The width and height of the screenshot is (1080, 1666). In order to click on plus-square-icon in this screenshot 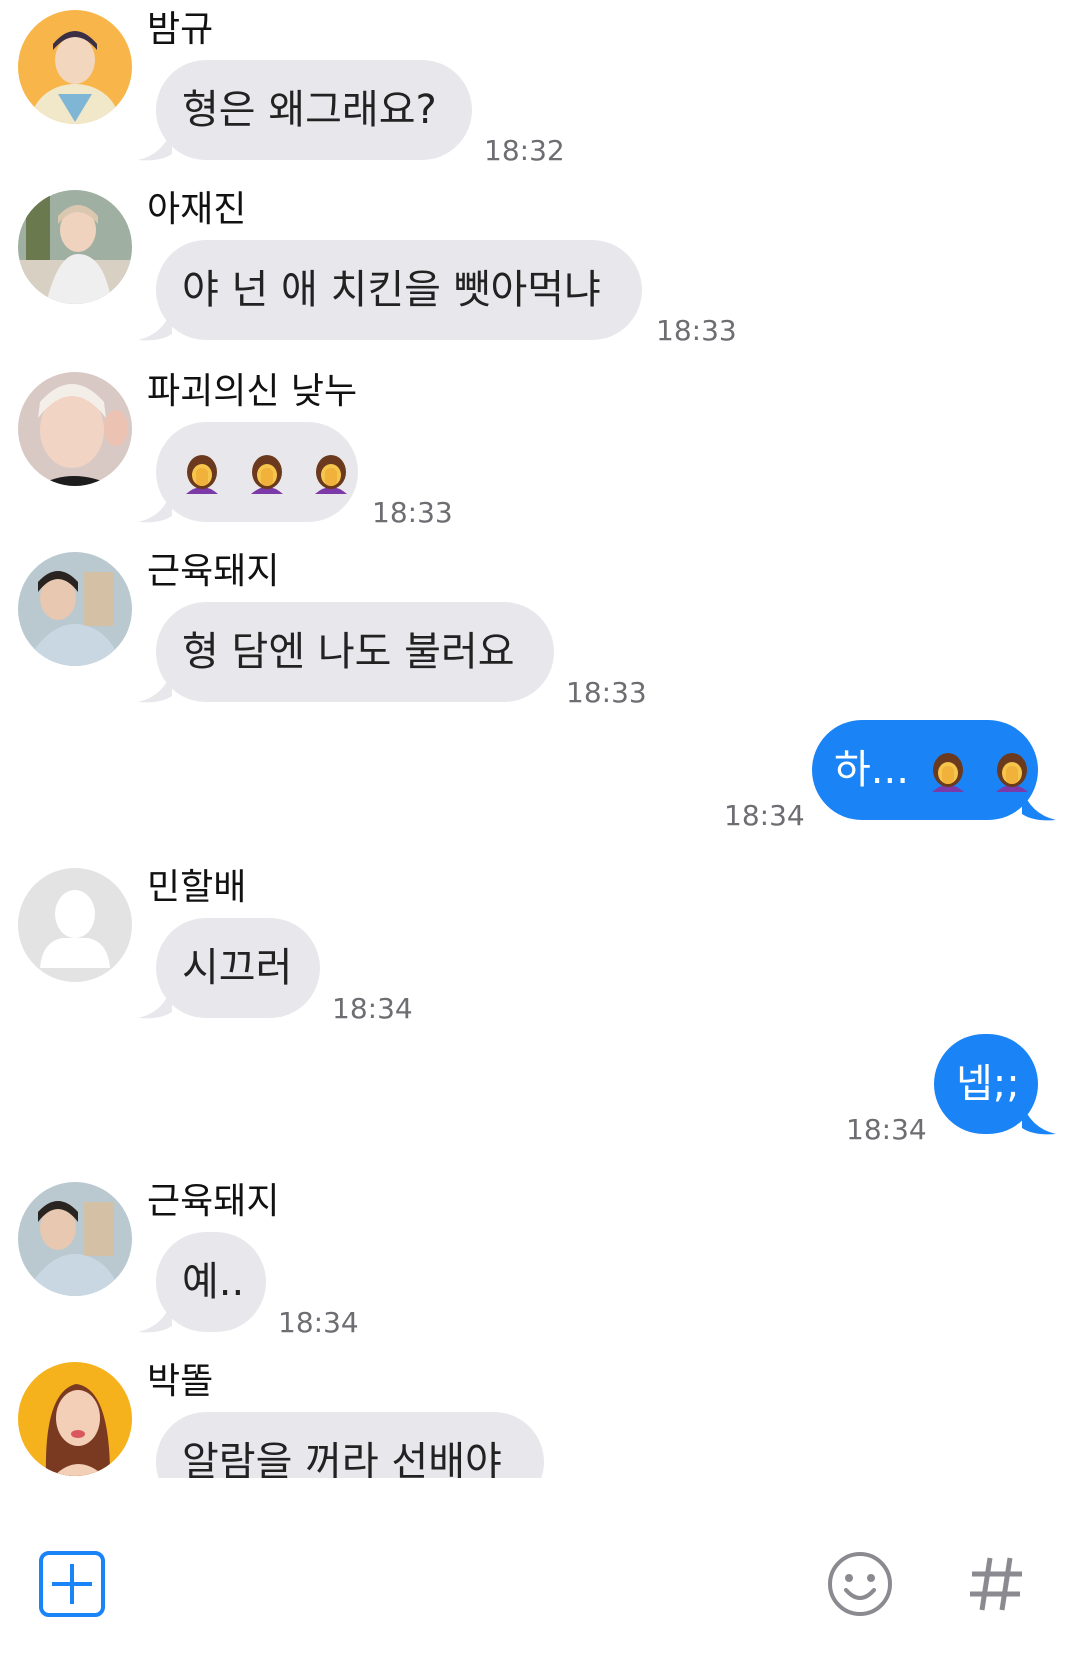, I will do `click(72, 1584)`.